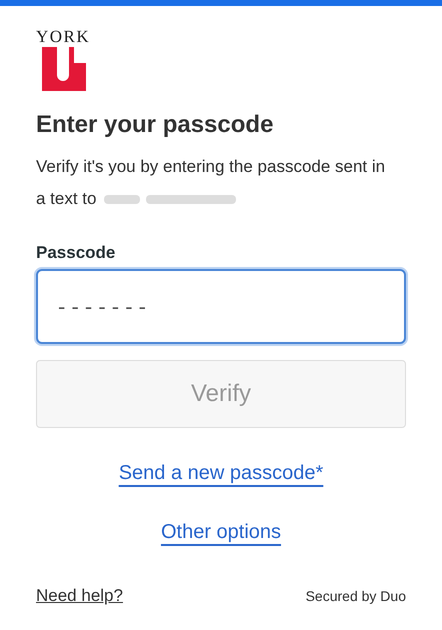 This screenshot has width=442, height=630. Describe the element at coordinates (356, 596) in the screenshot. I see `secured-by-text: Secured by Duo` at that location.